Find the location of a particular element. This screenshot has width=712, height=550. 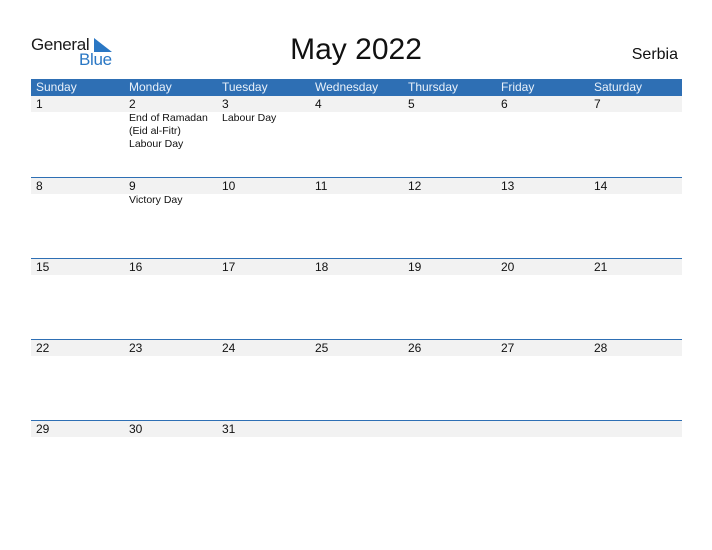

weekday-sunday: Sunday is located at coordinates (56, 87).